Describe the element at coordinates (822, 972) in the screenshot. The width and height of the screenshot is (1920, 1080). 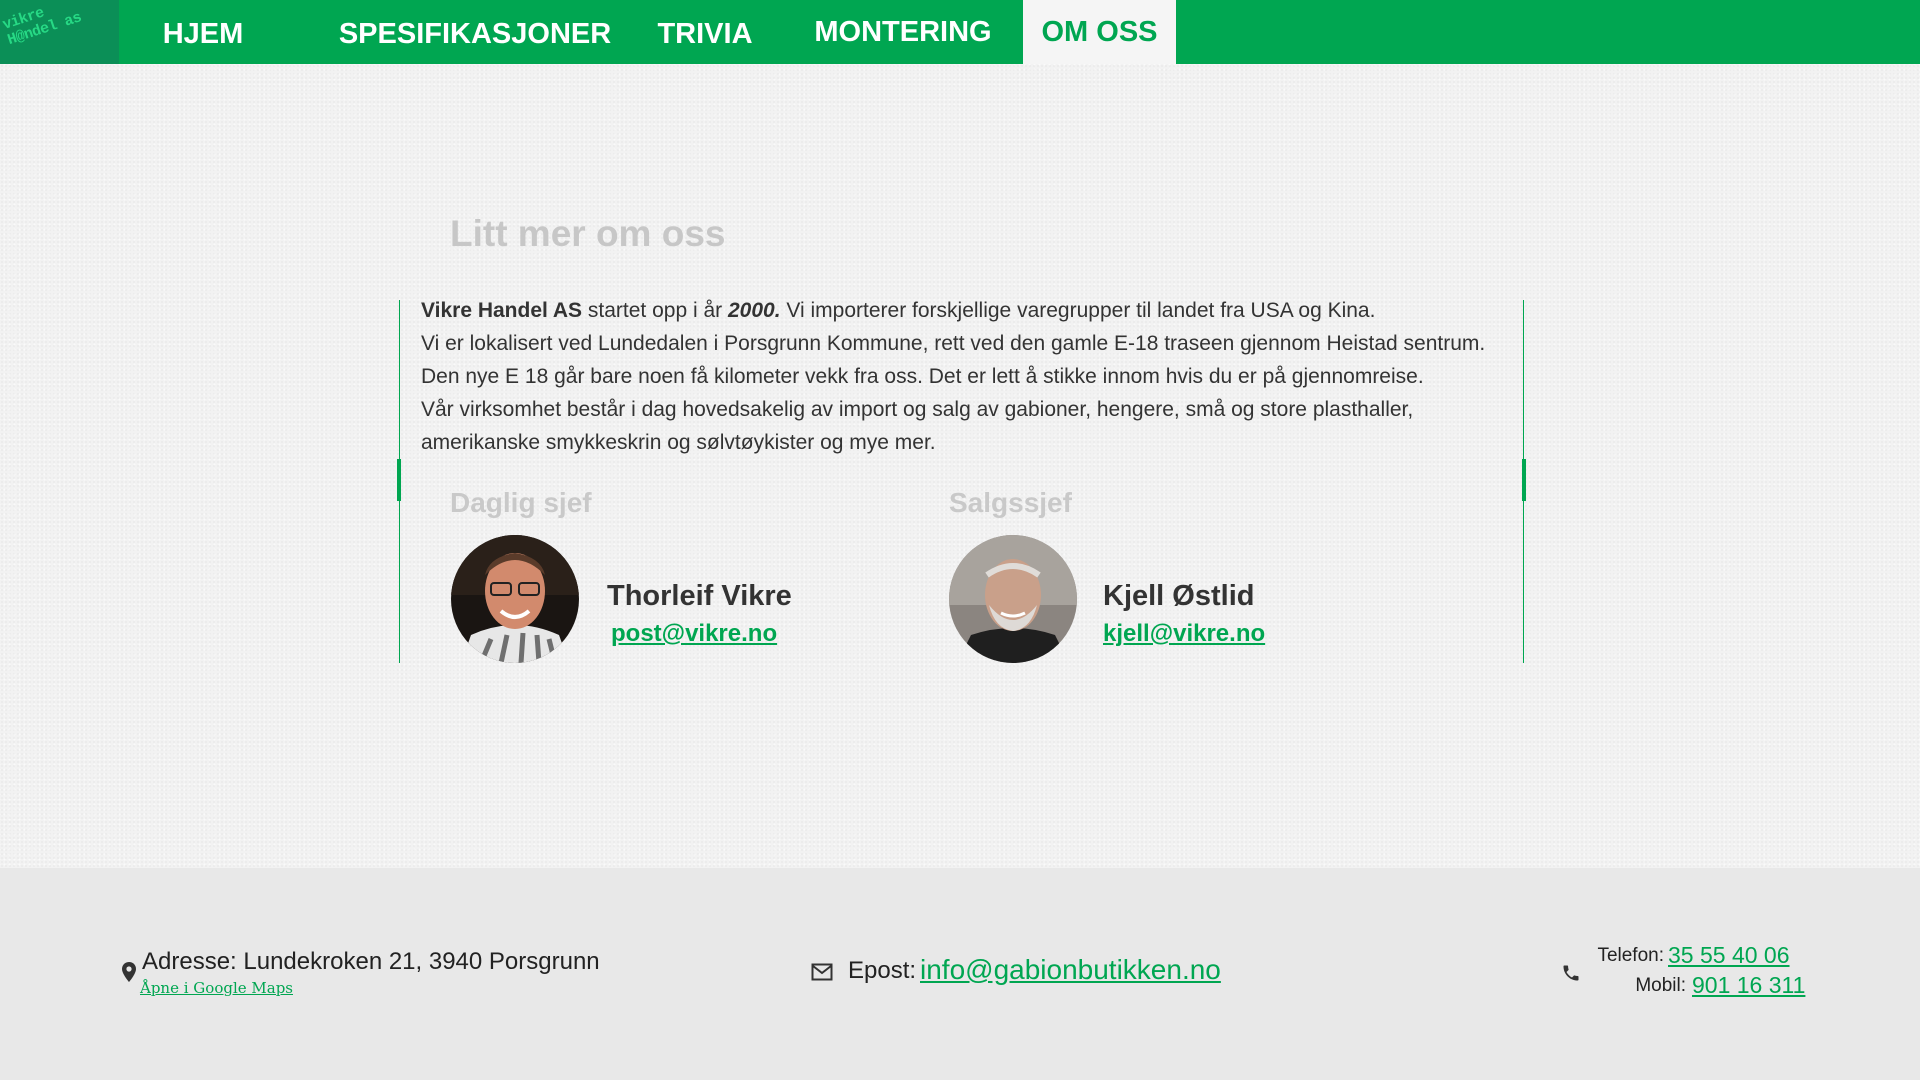
I see `mail-icon` at that location.